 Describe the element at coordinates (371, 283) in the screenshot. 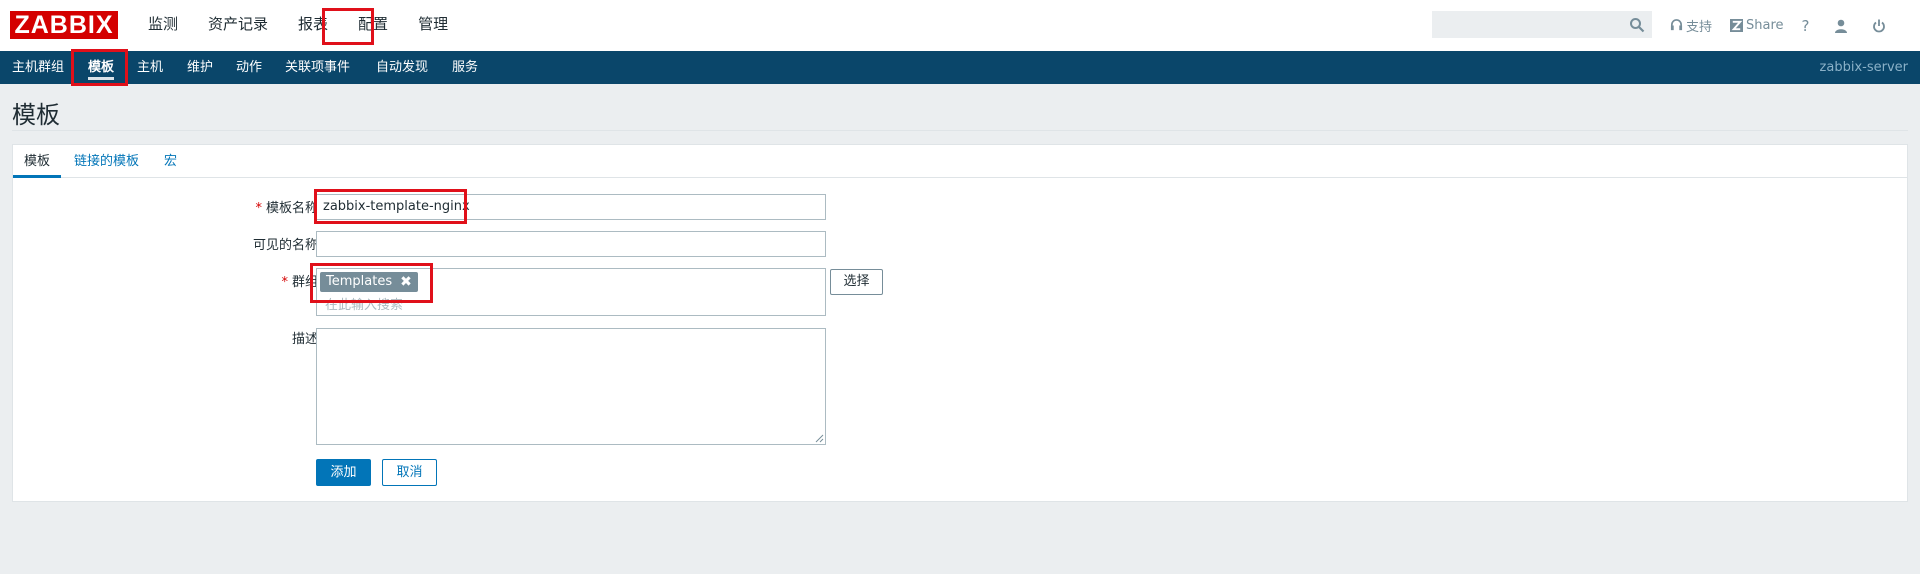

I see `highlight-box-group` at that location.